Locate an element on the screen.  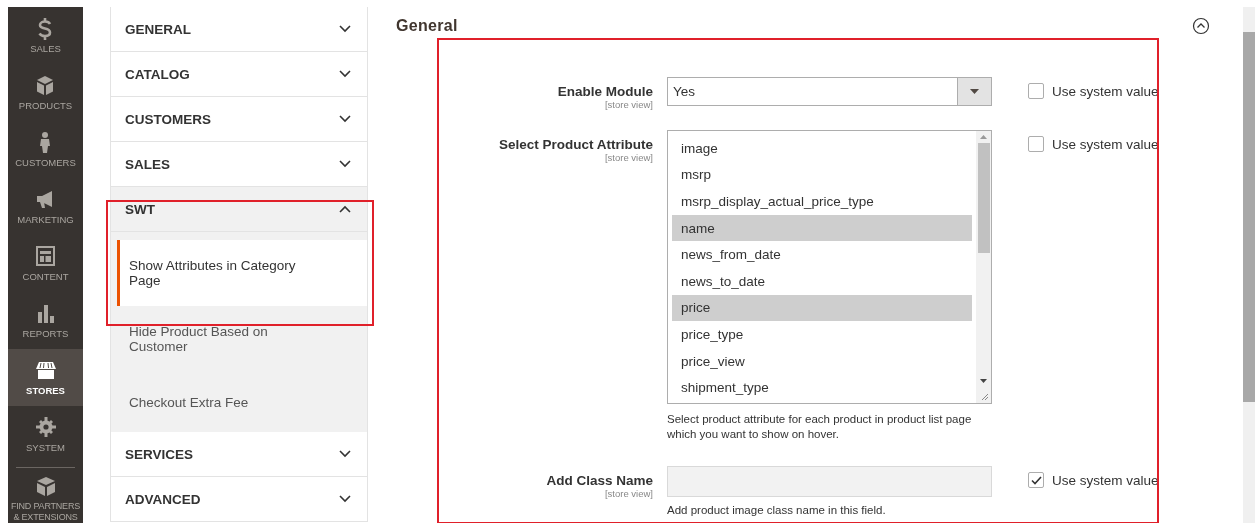
sidebar-link: Show Attributes in Category Page is located at coordinates (242, 273).